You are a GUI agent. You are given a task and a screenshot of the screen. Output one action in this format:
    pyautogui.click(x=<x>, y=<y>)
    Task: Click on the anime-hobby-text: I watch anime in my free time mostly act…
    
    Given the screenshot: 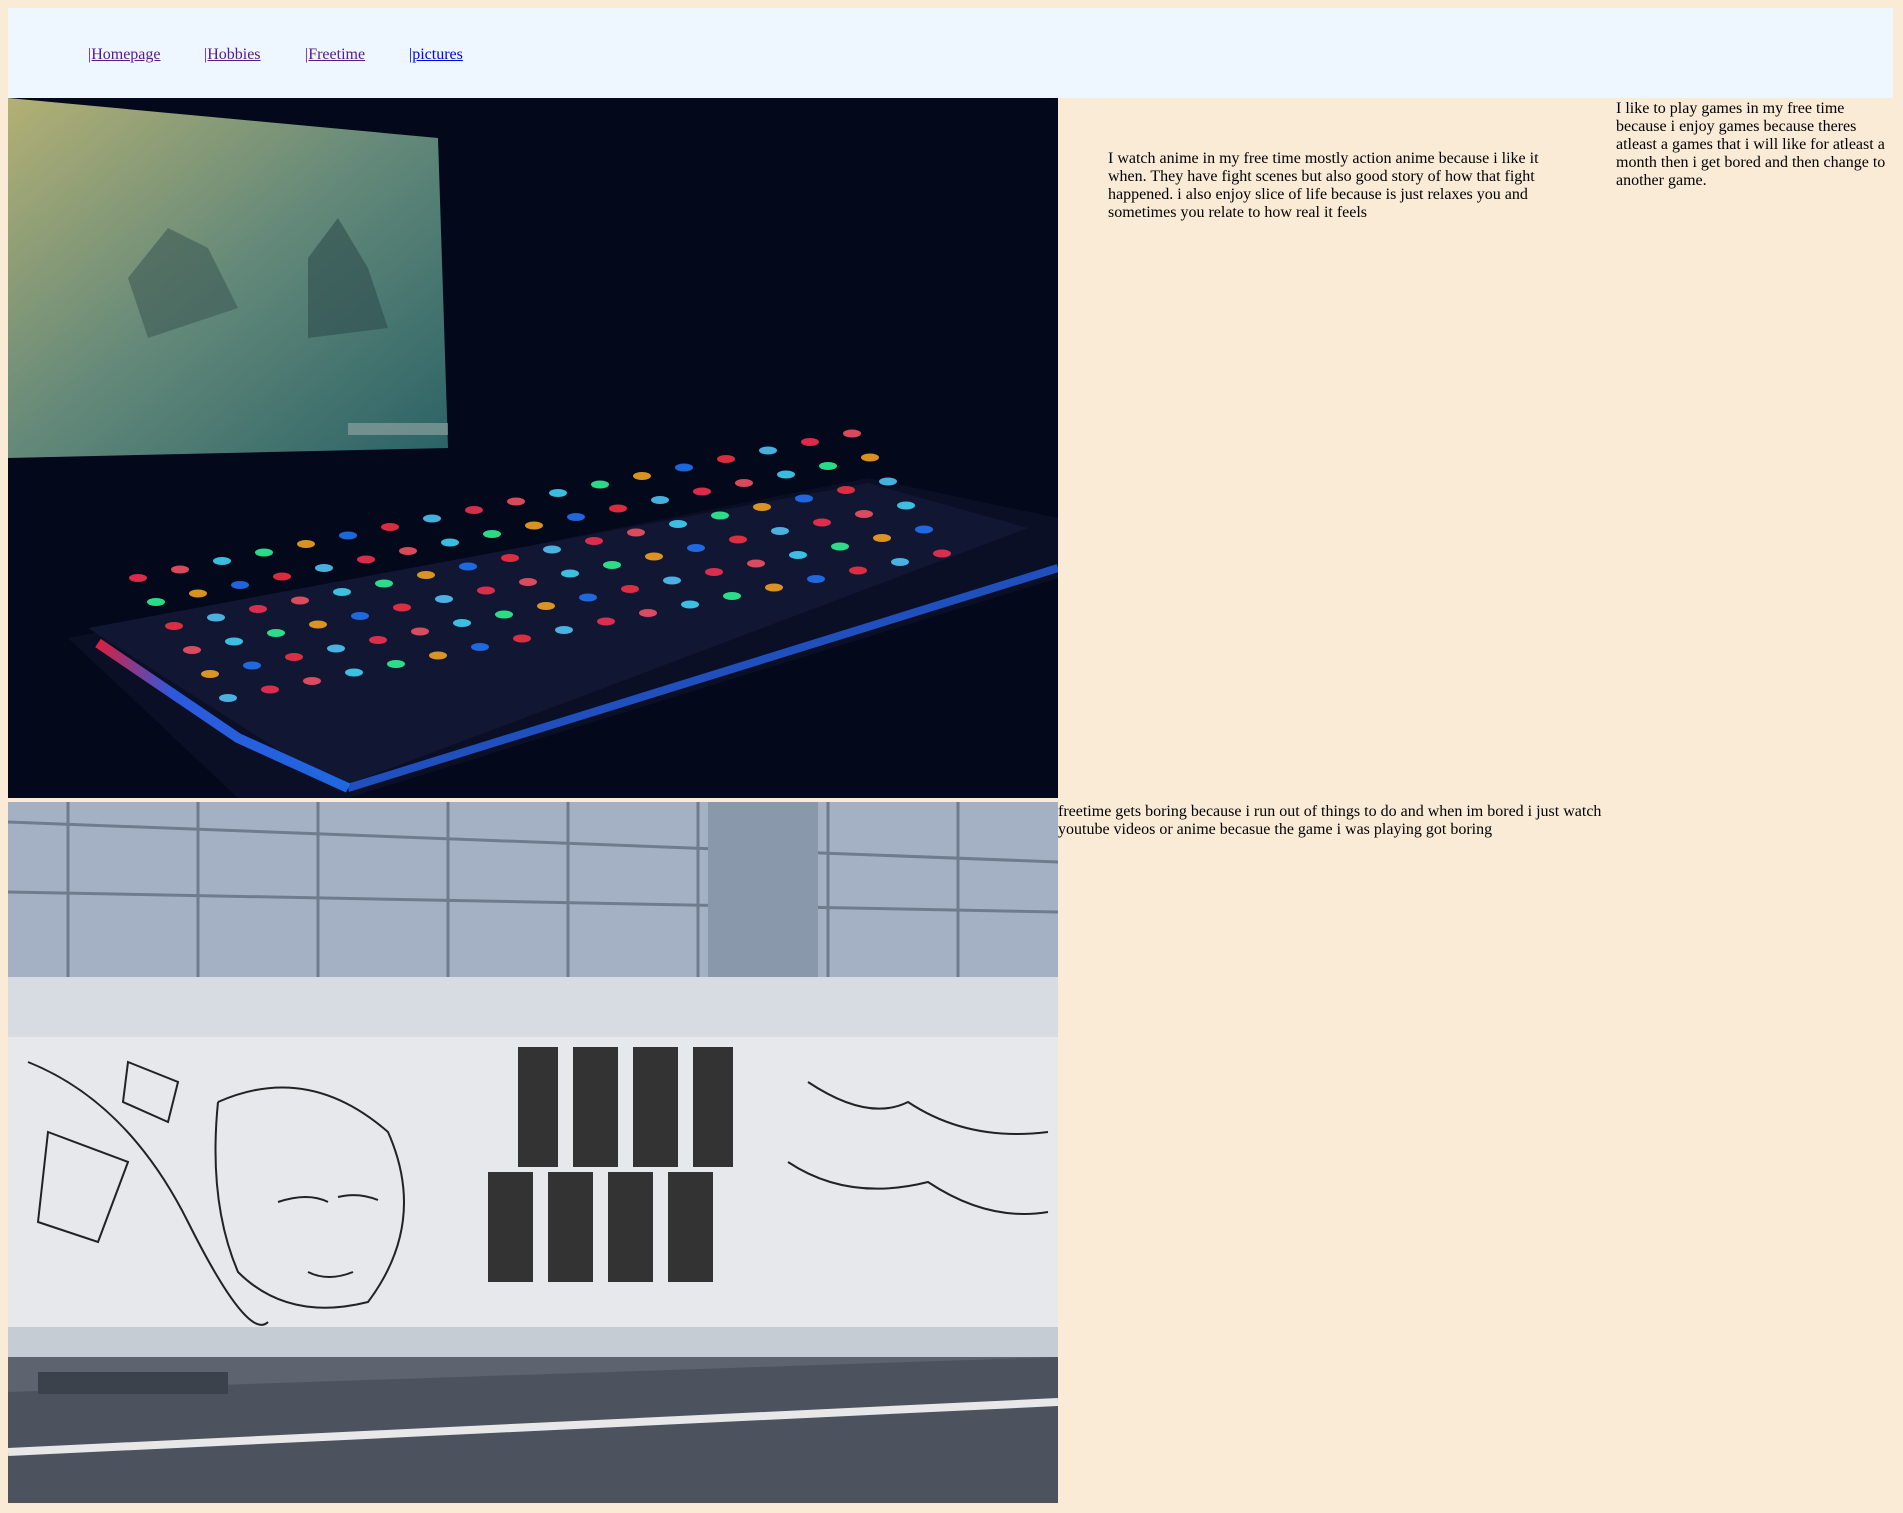 What is the action you would take?
    pyautogui.click(x=1323, y=185)
    